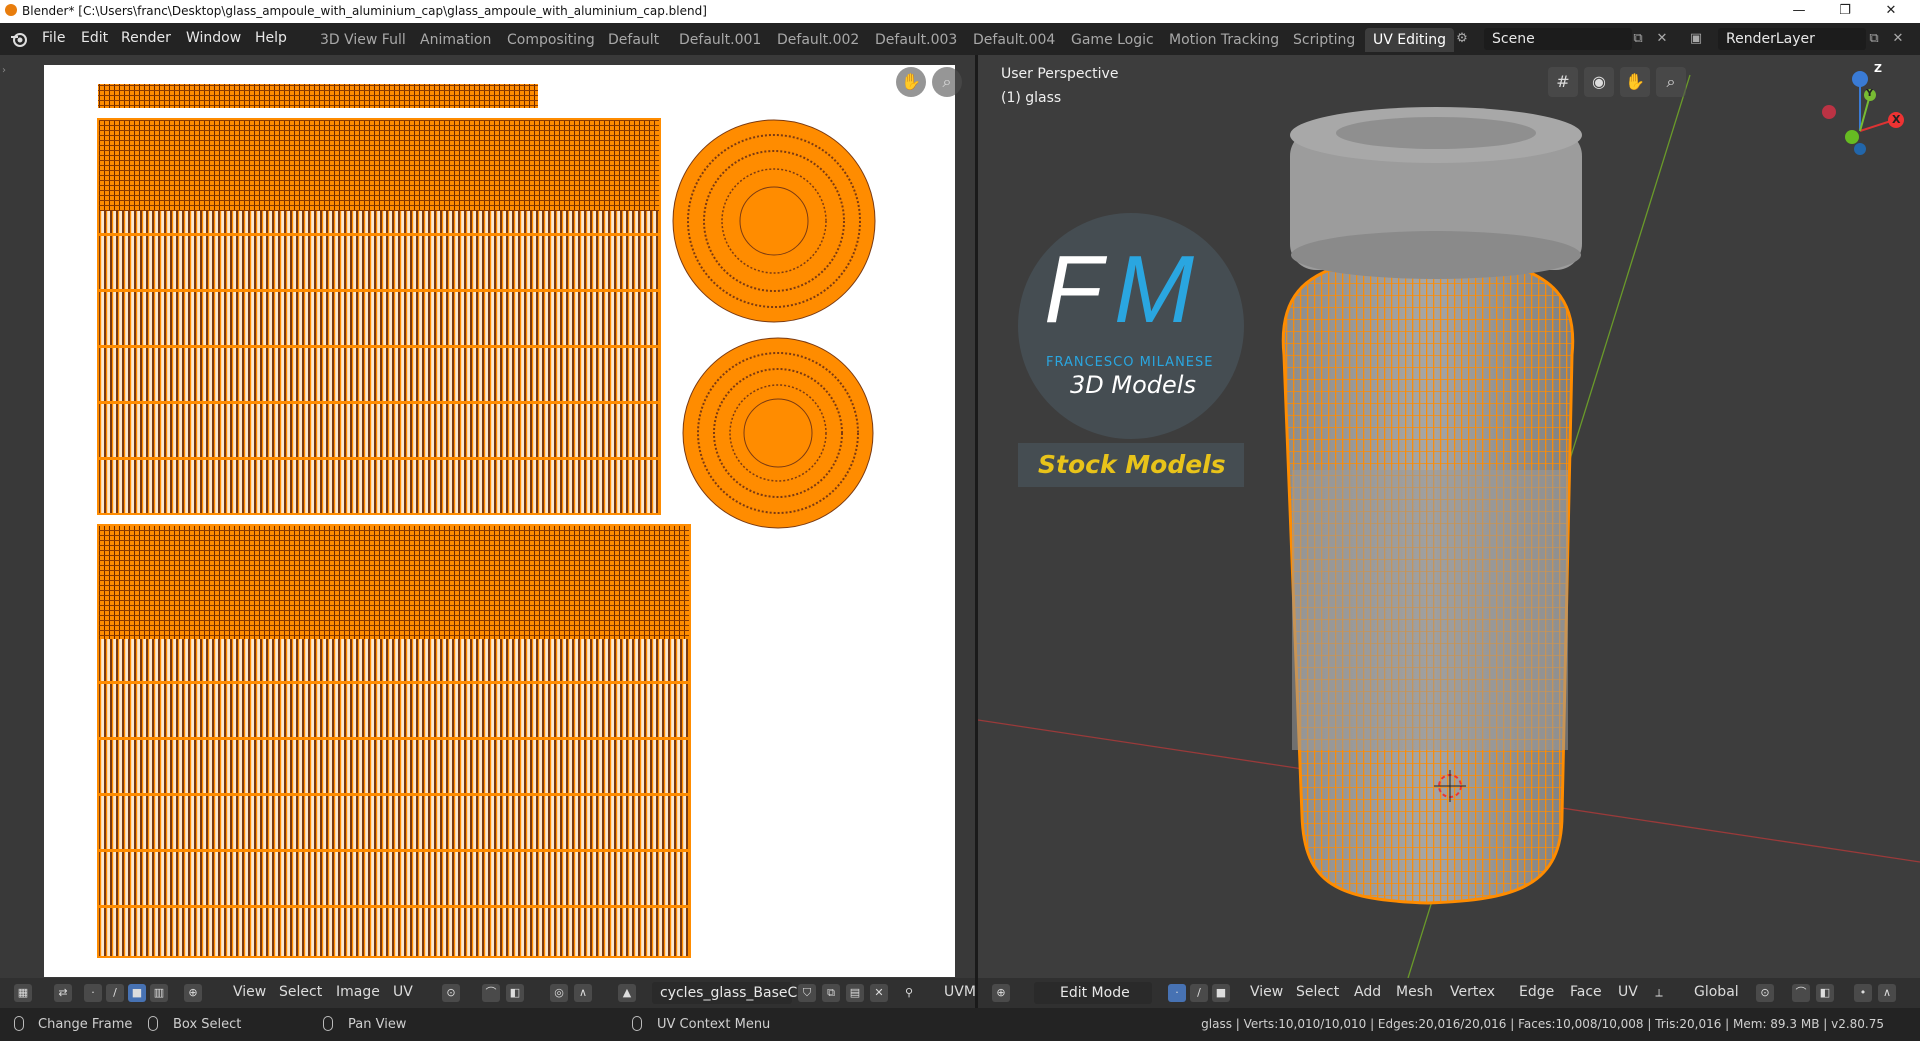 The width and height of the screenshot is (1920, 1041). What do you see at coordinates (4, 70) in the screenshot?
I see `toolbar-toggle-icon: ›` at bounding box center [4, 70].